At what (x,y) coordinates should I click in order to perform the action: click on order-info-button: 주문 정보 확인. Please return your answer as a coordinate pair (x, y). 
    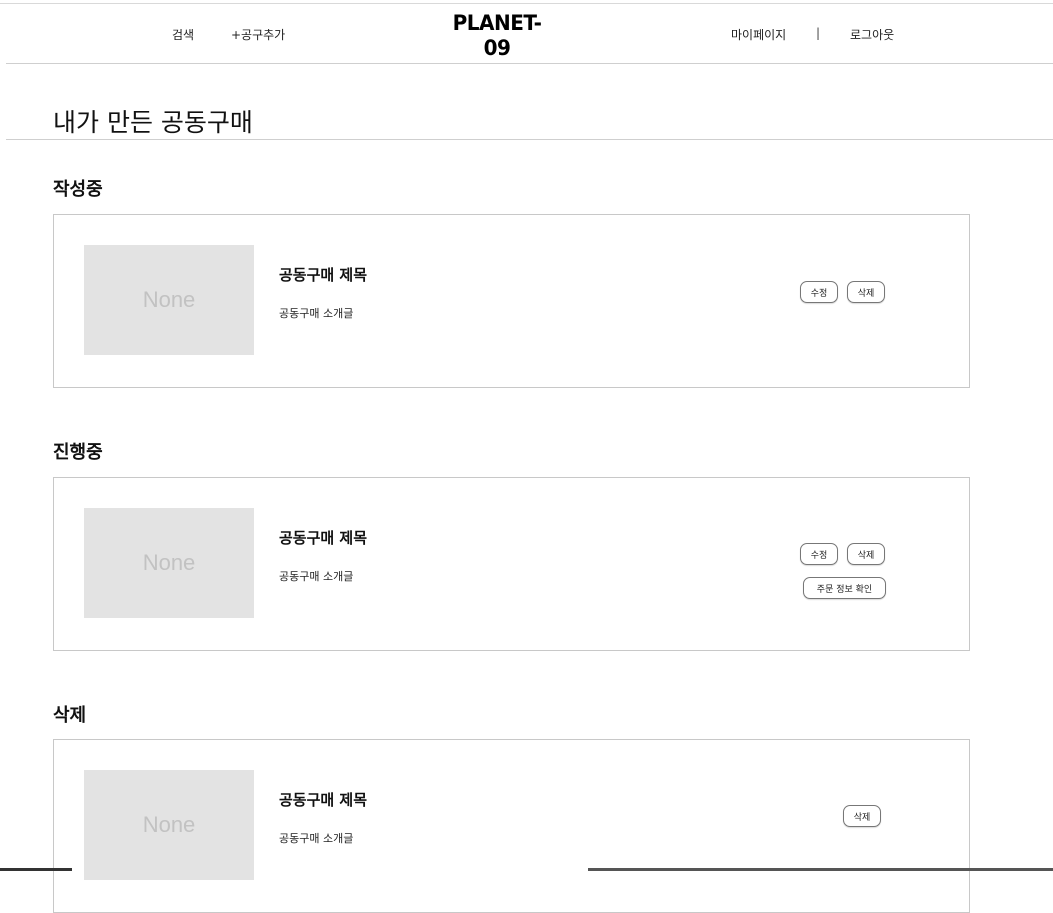
    Looking at the image, I should click on (844, 588).